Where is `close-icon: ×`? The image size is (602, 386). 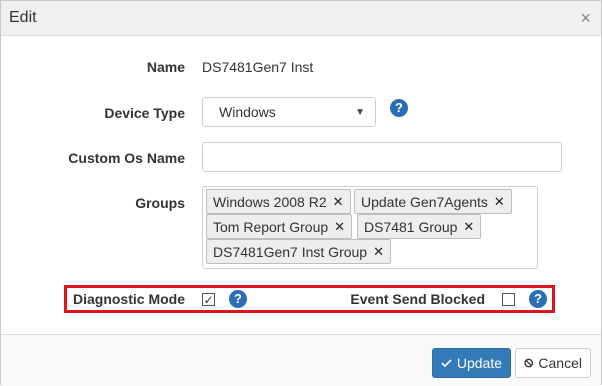 close-icon: × is located at coordinates (585, 18).